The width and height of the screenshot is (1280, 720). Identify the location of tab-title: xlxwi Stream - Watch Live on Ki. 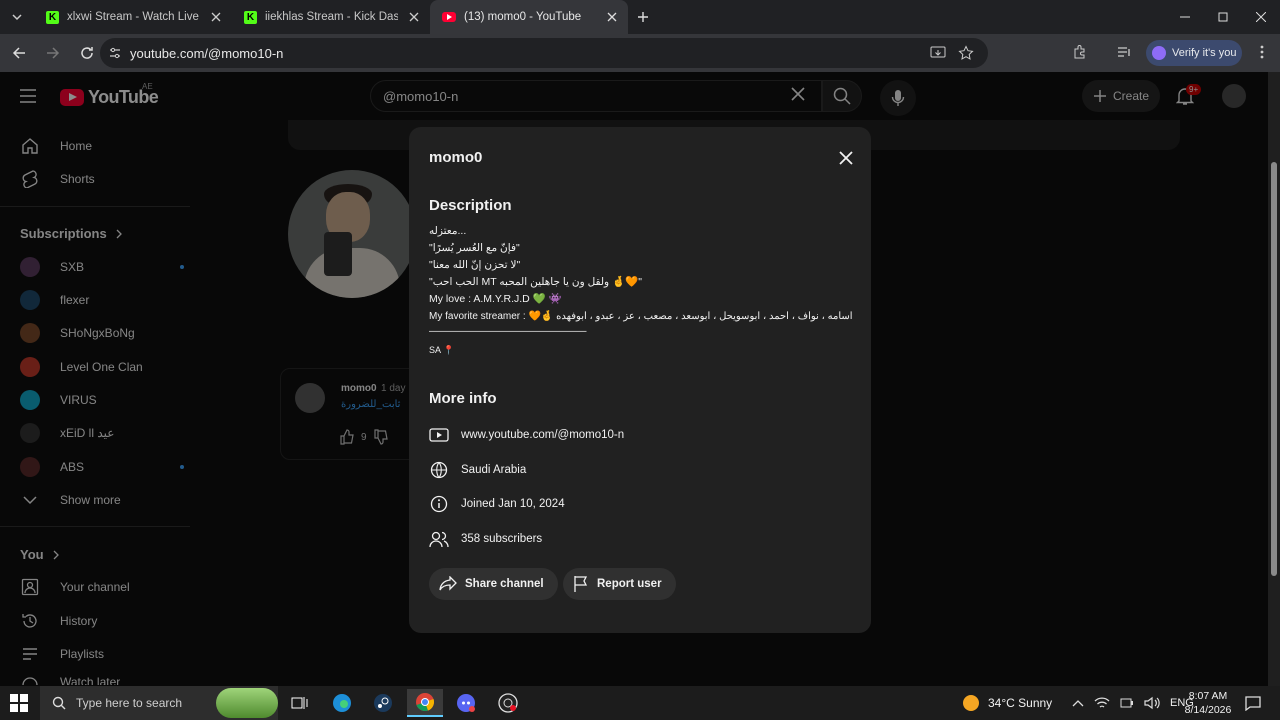
(133, 17).